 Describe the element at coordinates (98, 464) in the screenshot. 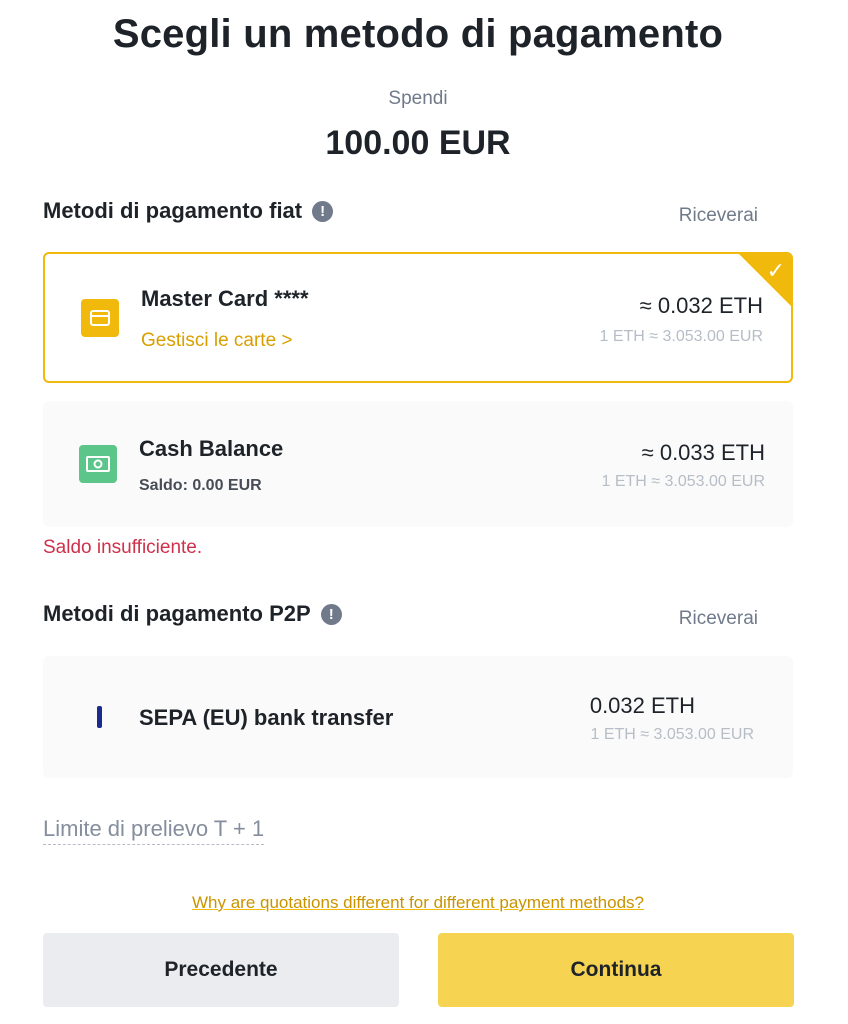

I see `cash-icon` at that location.